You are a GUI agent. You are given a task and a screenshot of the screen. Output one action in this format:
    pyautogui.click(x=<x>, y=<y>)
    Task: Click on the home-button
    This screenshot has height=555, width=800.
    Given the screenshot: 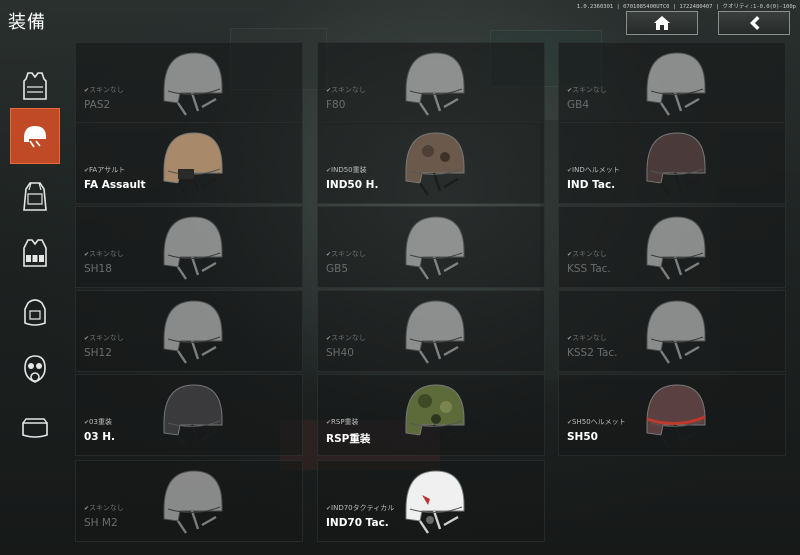 What is the action you would take?
    pyautogui.click(x=662, y=23)
    